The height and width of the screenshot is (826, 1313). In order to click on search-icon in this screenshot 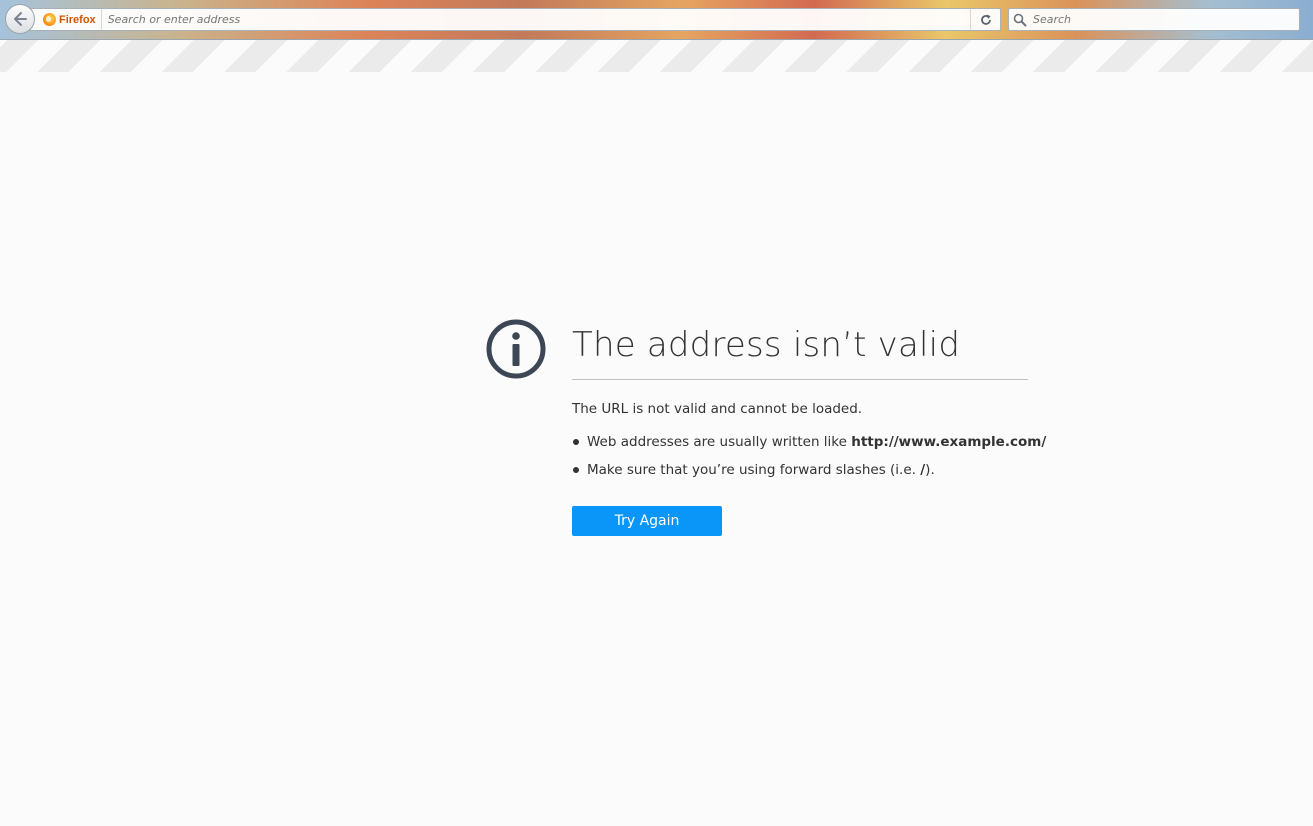, I will do `click(1020, 19)`.